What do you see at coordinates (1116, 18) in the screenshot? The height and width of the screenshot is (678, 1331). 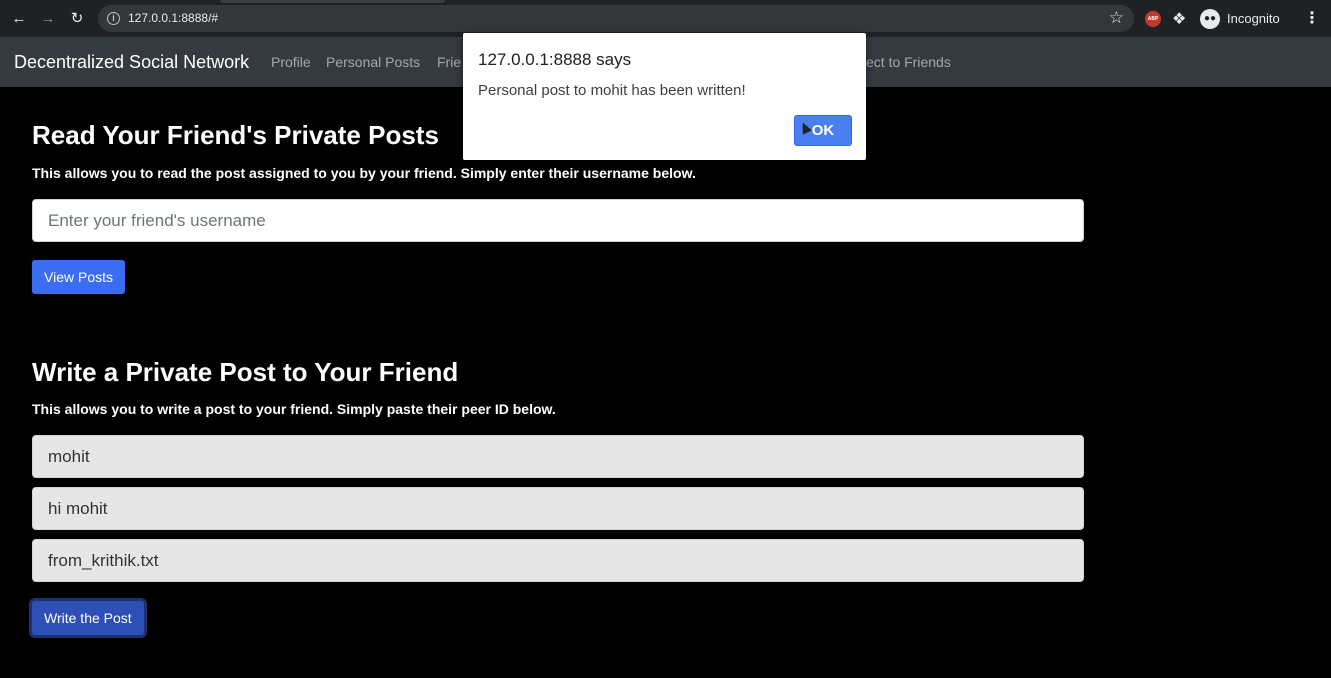 I see `star-icon: ☆` at bounding box center [1116, 18].